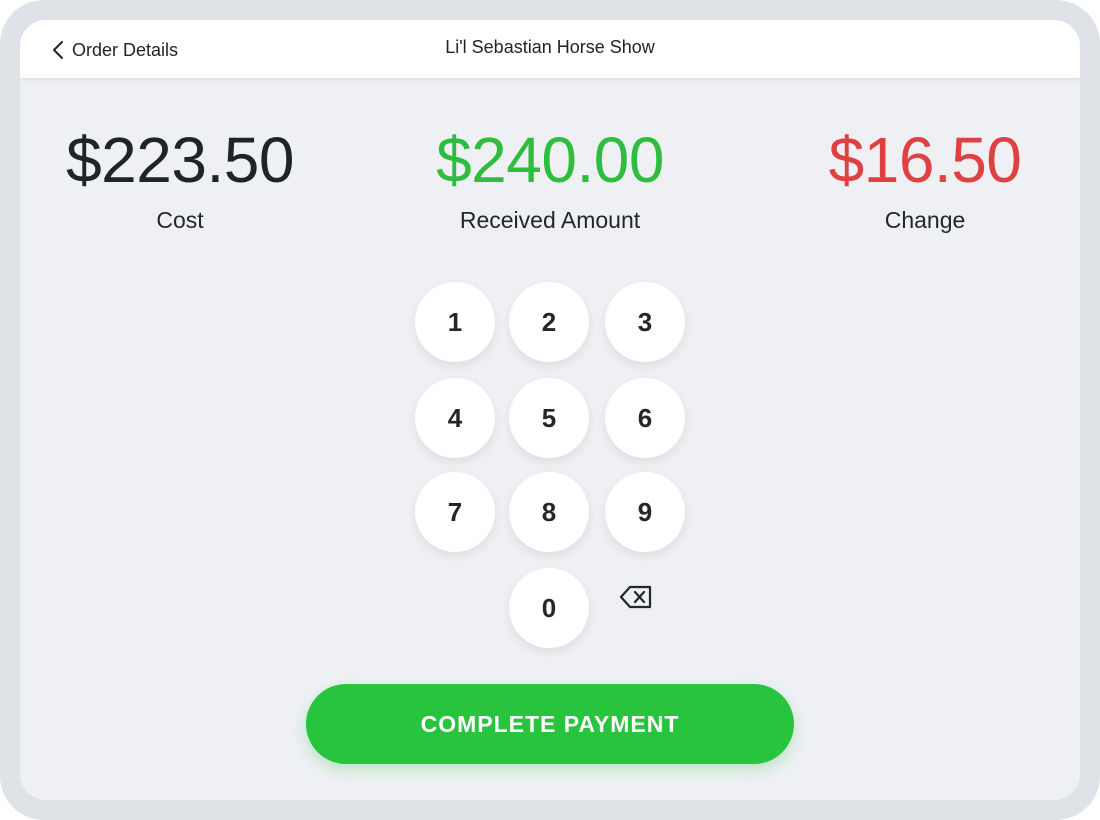 This screenshot has height=820, width=1100. I want to click on complete-payment-button: COMPLETE PAYMENT, so click(550, 724).